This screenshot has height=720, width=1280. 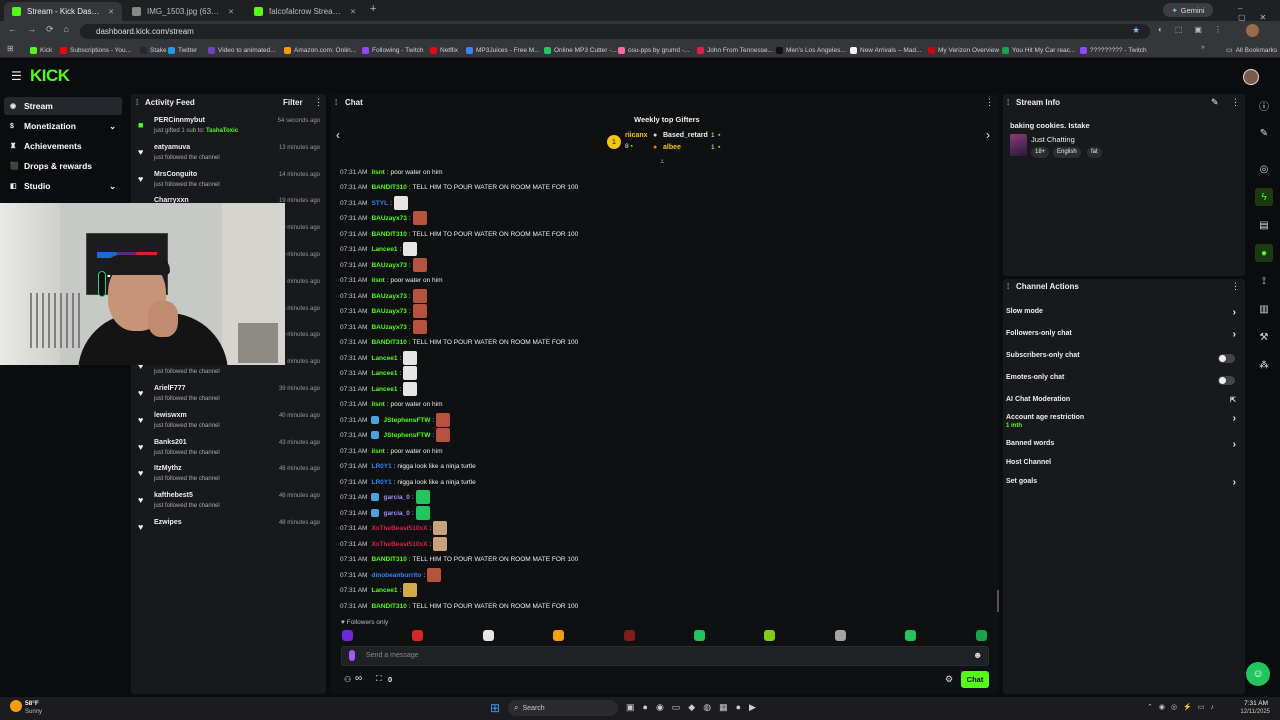 What do you see at coordinates (305, 11) in the screenshot?
I see `browser-tab: falcofalcrow Stream - Watc ✕` at bounding box center [305, 11].